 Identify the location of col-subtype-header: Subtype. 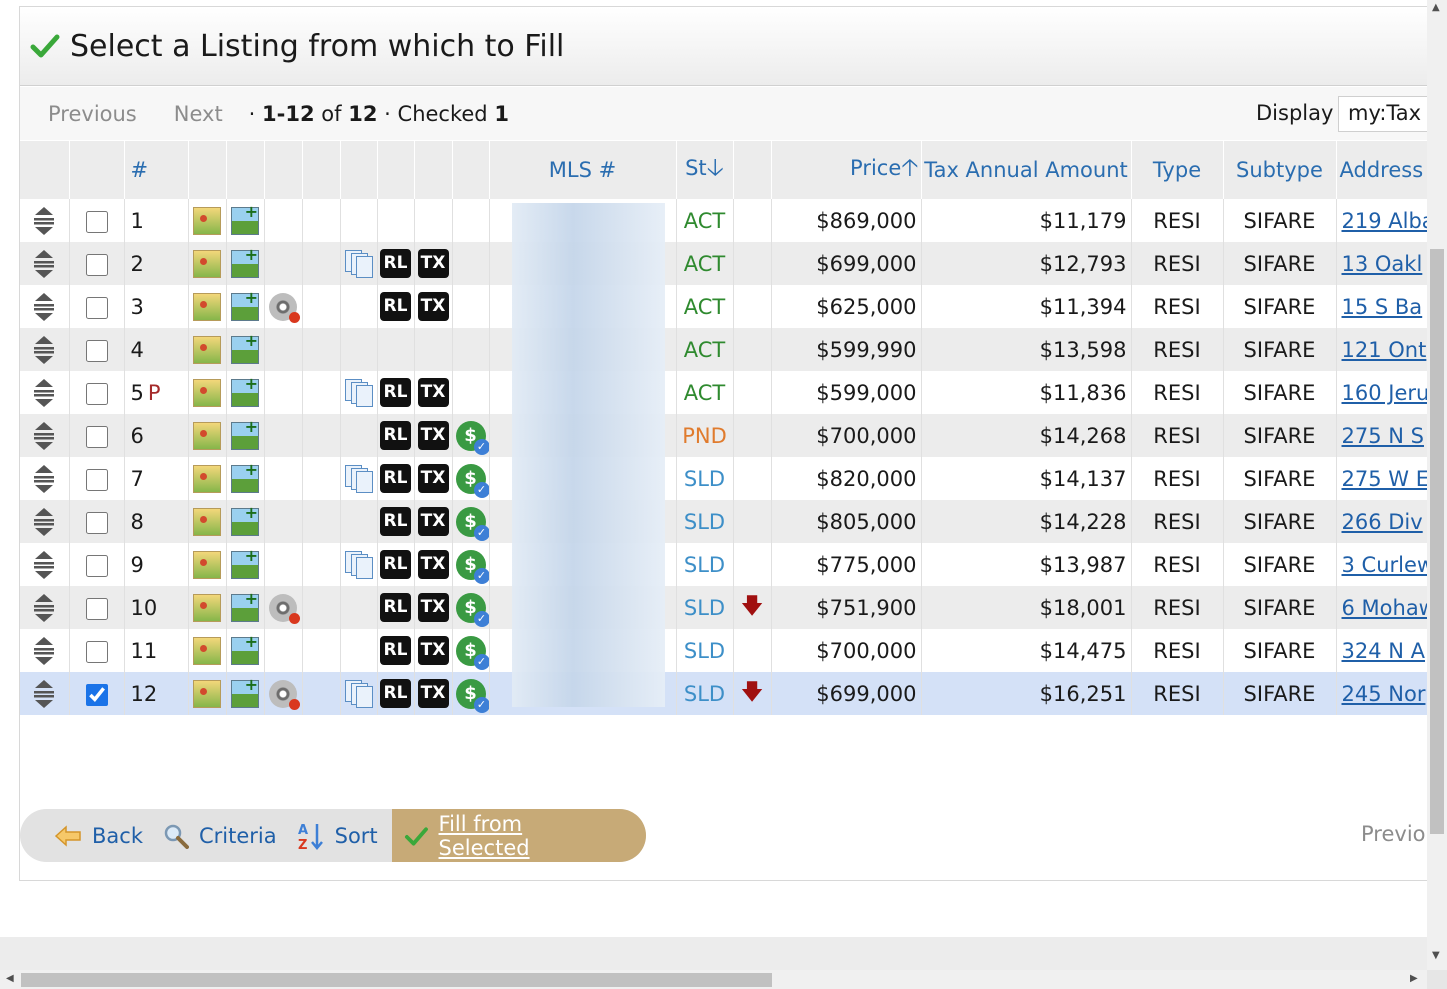
(1280, 170).